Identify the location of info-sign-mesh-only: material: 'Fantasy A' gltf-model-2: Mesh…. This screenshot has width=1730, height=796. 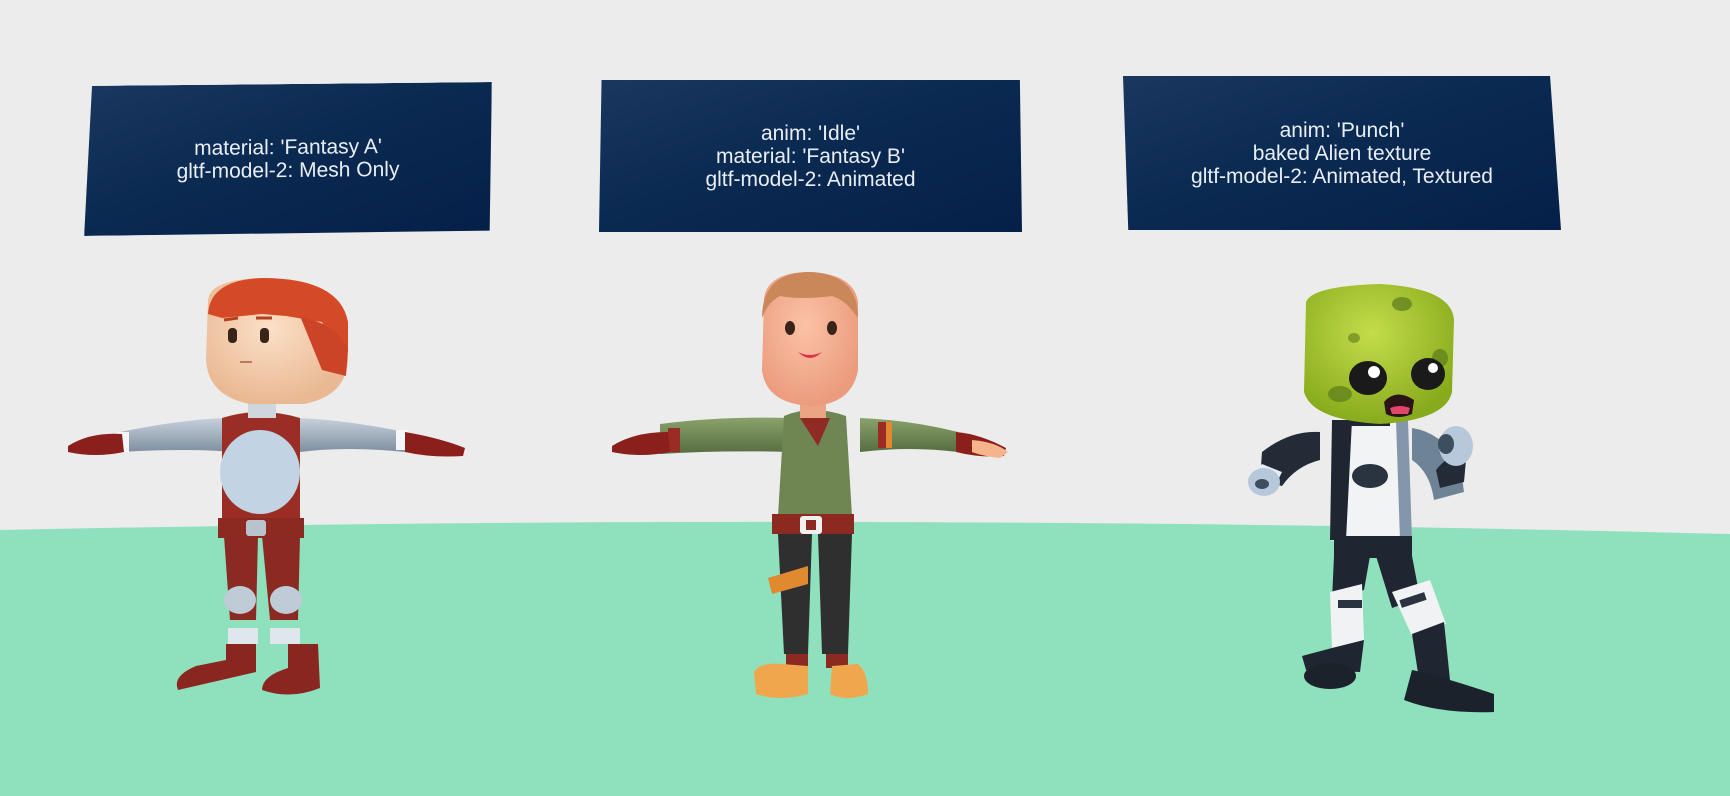
(288, 159).